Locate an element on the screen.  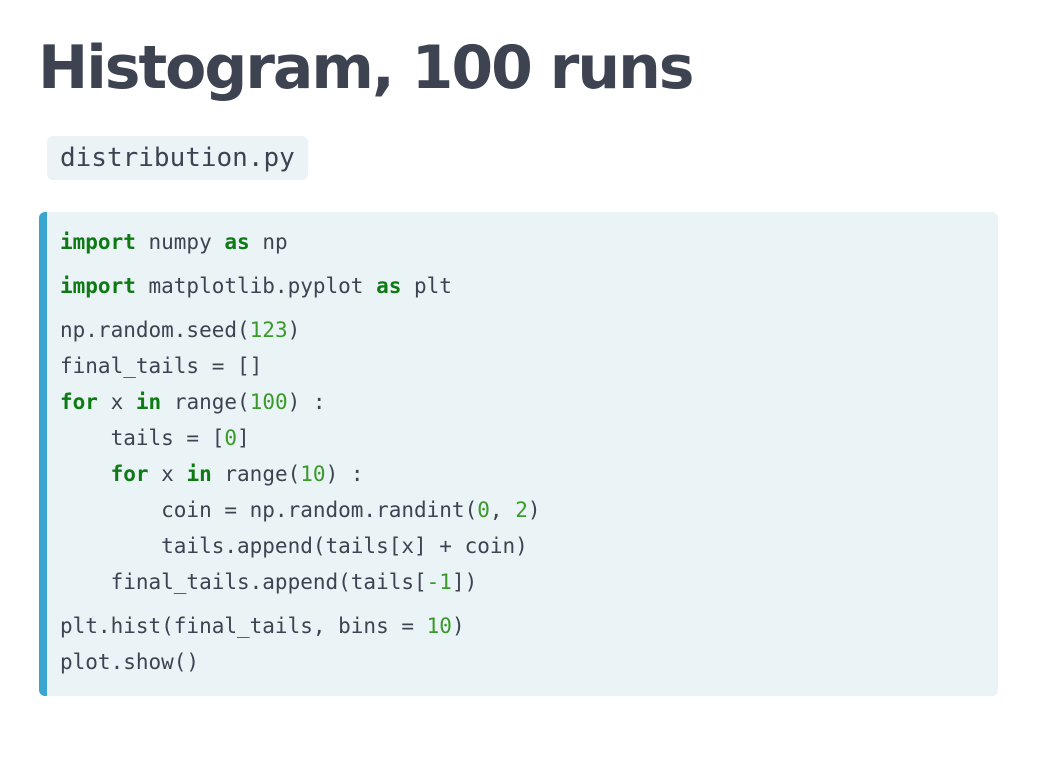
code-text: numpy is located at coordinates (180, 242).